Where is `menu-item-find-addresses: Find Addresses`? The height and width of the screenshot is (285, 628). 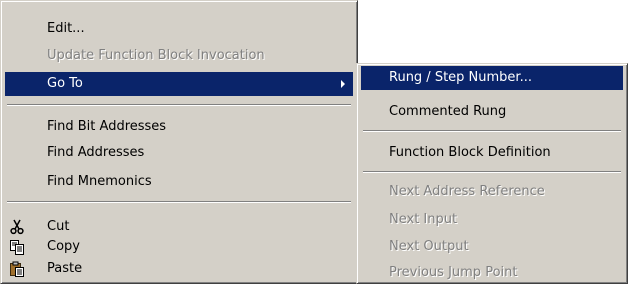
menu-item-find-addresses: Find Addresses is located at coordinates (179, 153).